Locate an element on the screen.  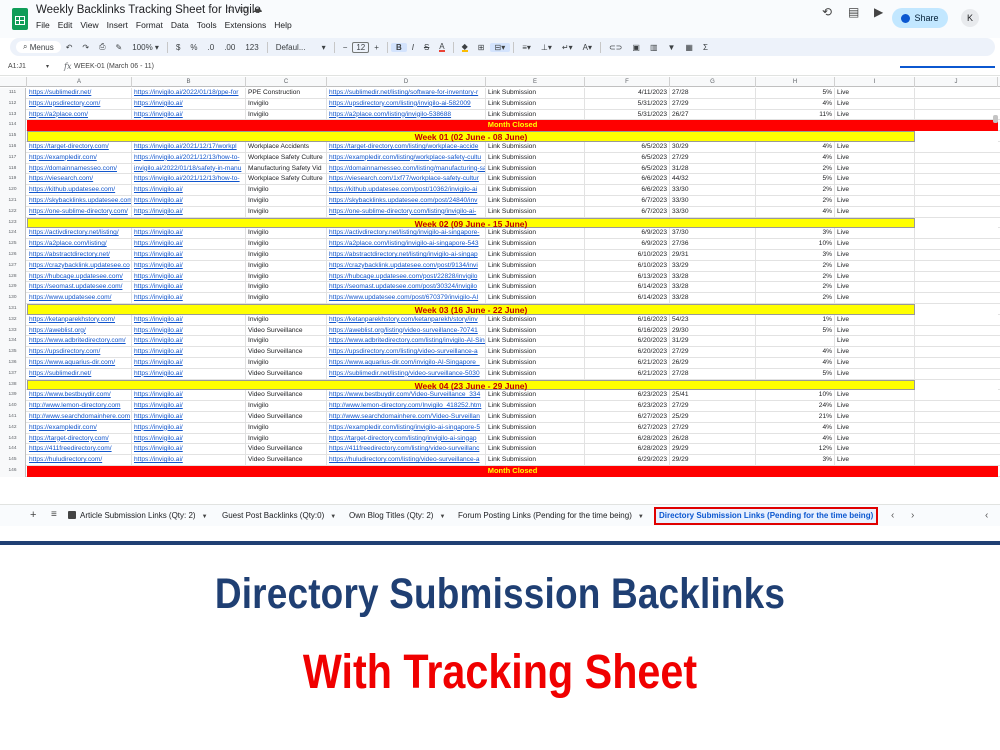
formula-input: WEEK-01 (March 06 - 11) is located at coordinates (114, 66).